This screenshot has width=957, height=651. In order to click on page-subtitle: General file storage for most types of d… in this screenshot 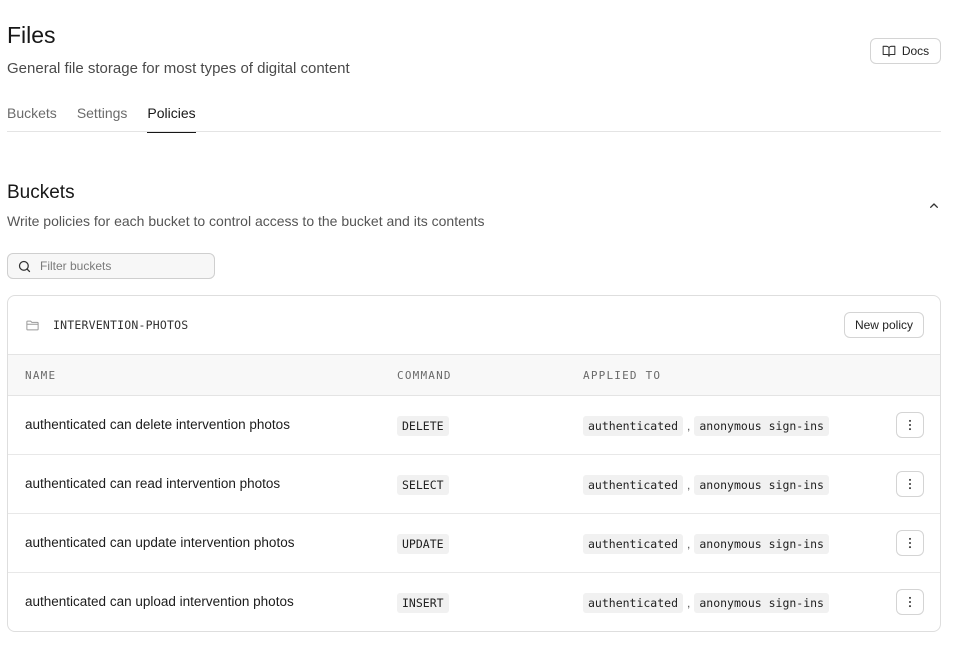, I will do `click(178, 68)`.